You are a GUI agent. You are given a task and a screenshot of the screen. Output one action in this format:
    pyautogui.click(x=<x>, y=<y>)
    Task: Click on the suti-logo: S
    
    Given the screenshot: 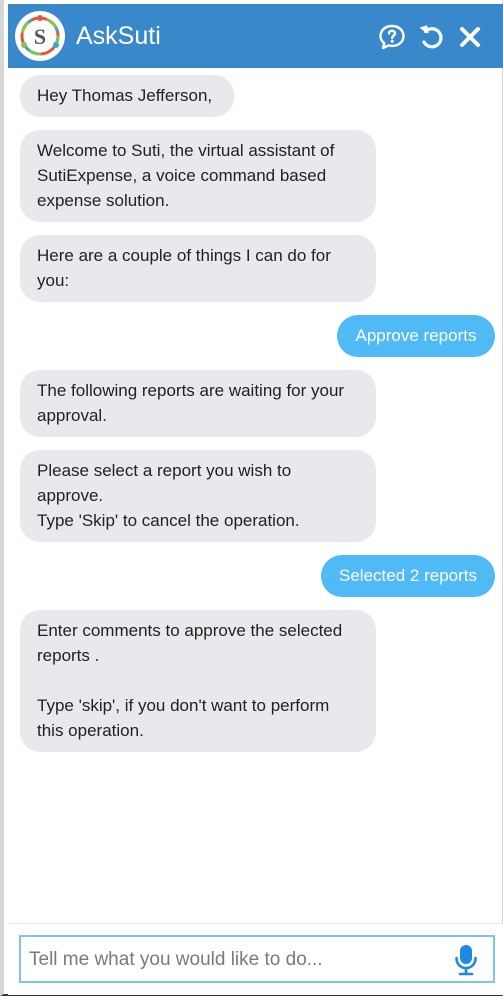 What is the action you would take?
    pyautogui.click(x=40, y=36)
    